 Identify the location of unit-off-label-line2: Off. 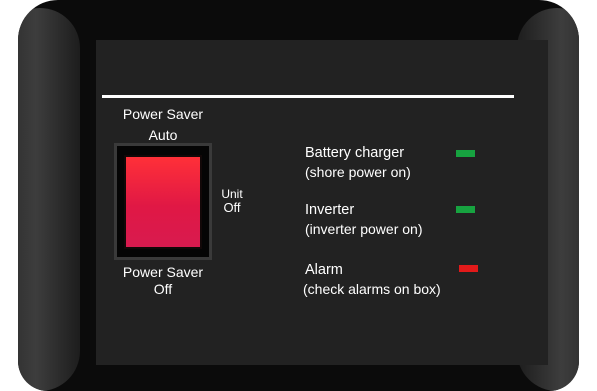
(232, 207).